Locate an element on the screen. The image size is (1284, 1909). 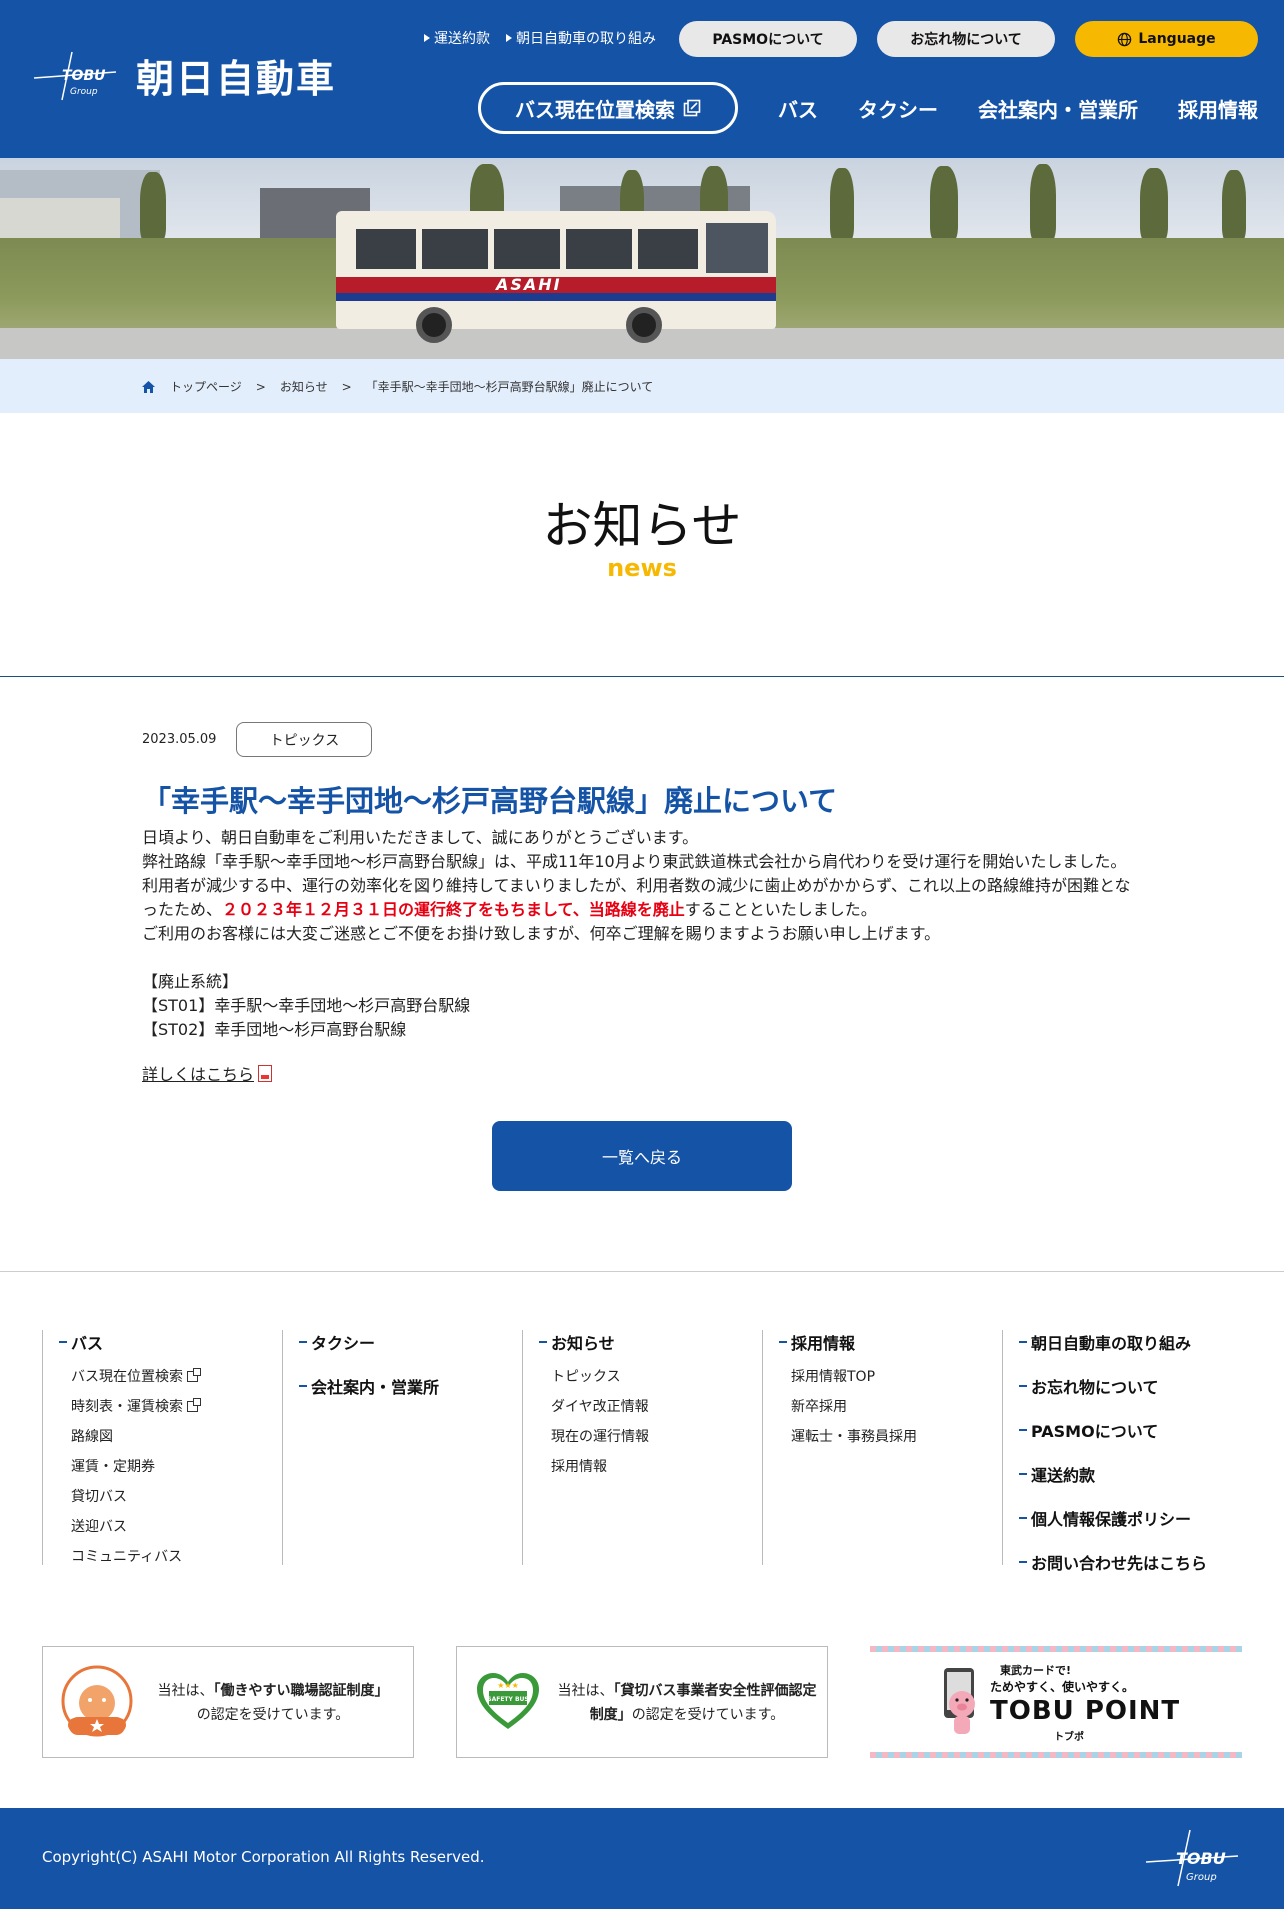
footer-link-new-grad: 新卒採用 is located at coordinates (819, 1406).